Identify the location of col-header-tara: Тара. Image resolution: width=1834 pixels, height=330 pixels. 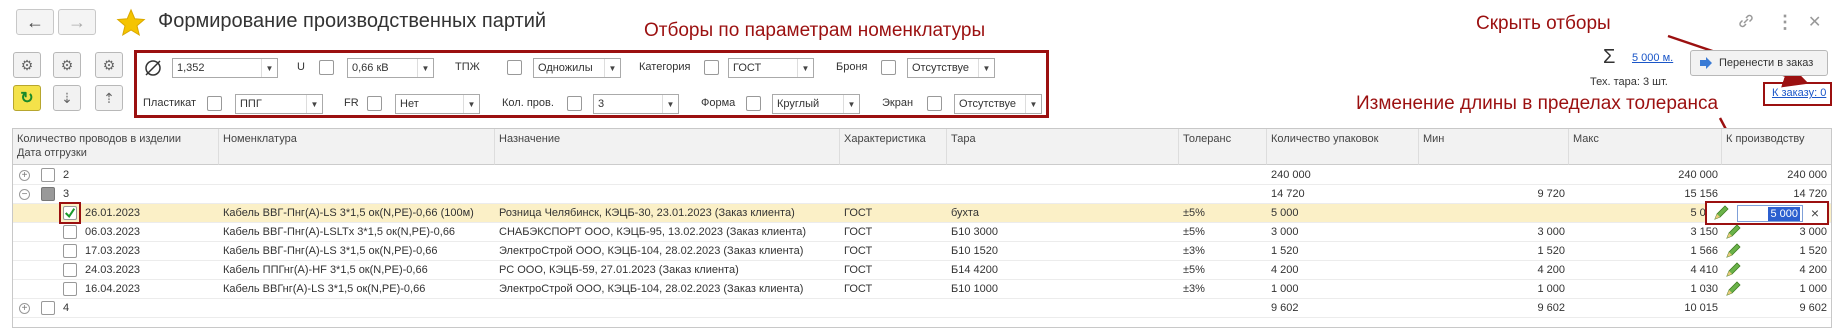
(1063, 147).